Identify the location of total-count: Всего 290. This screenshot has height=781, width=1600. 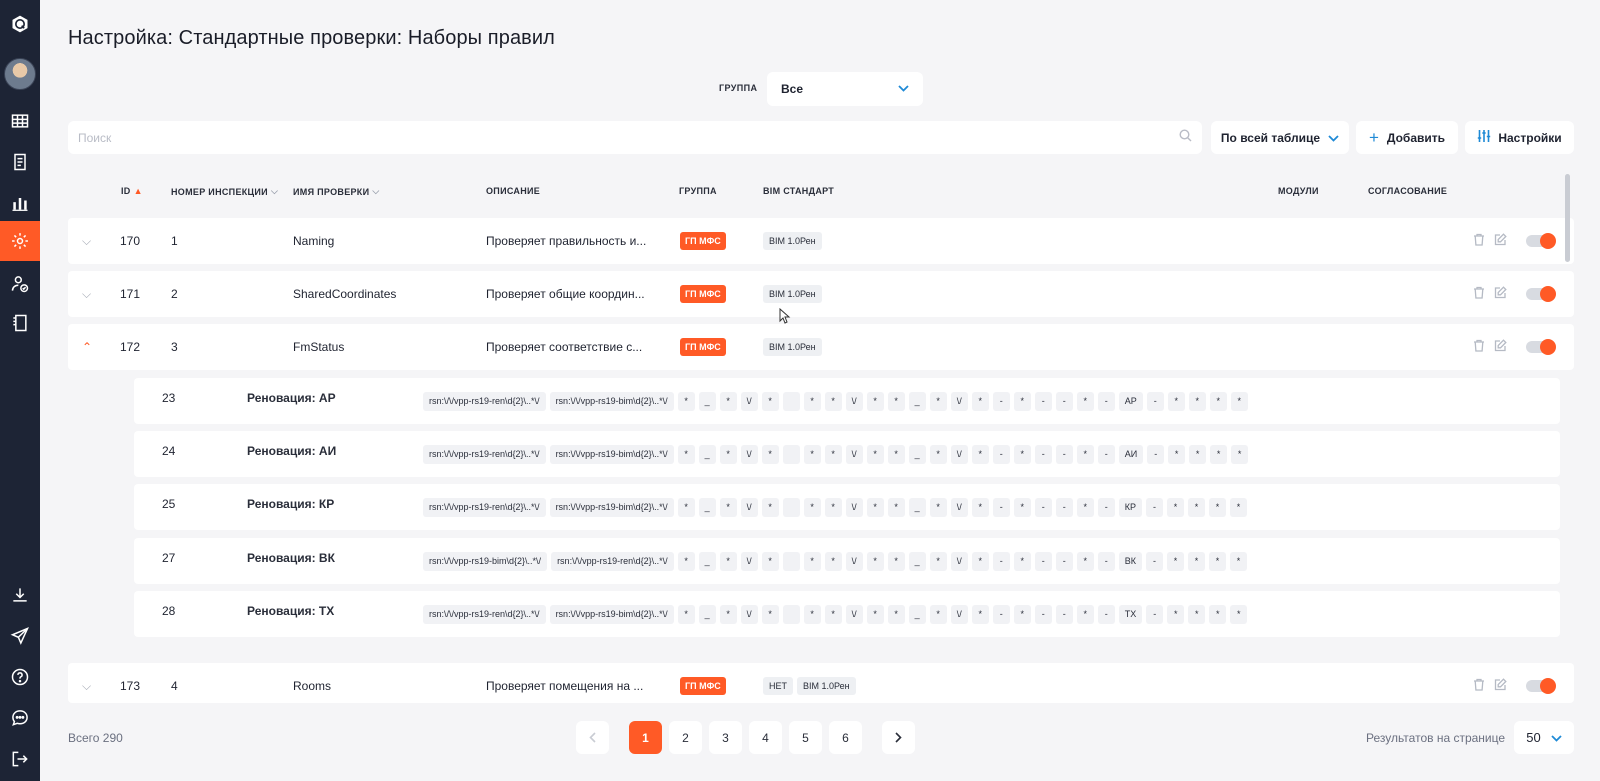
(95, 738).